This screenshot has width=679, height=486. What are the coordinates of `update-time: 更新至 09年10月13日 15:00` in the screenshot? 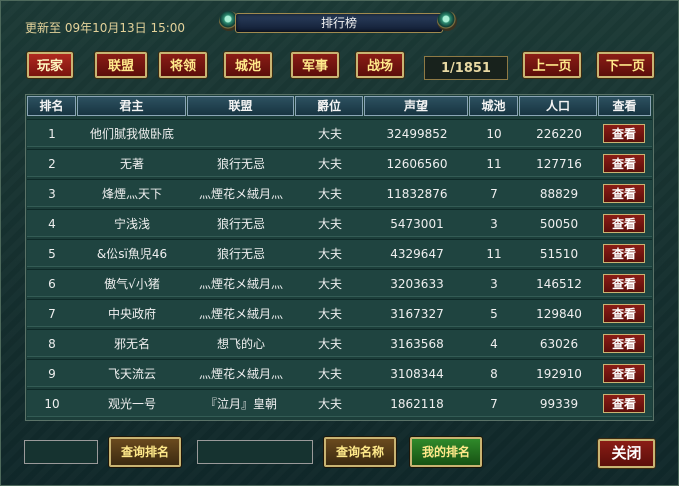 It's located at (105, 28).